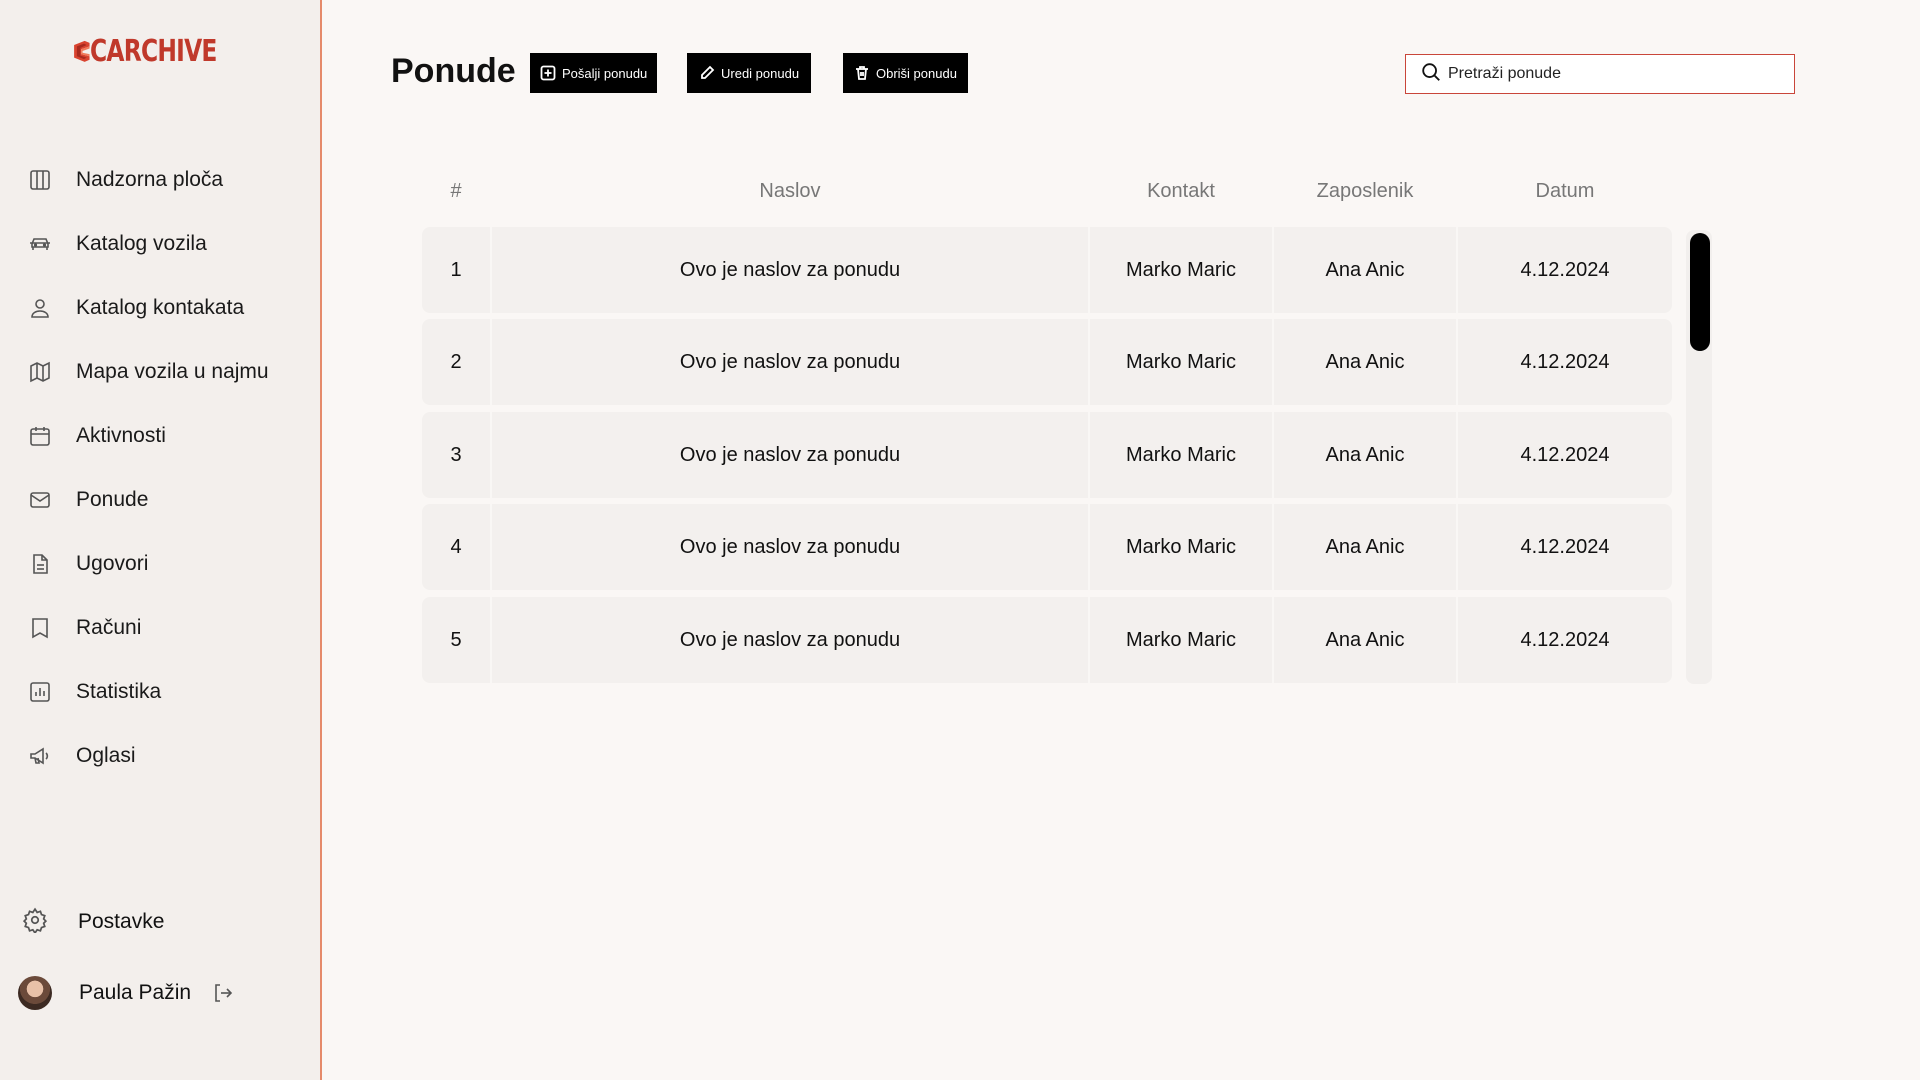  Describe the element at coordinates (40, 308) in the screenshot. I see `user-icon` at that location.